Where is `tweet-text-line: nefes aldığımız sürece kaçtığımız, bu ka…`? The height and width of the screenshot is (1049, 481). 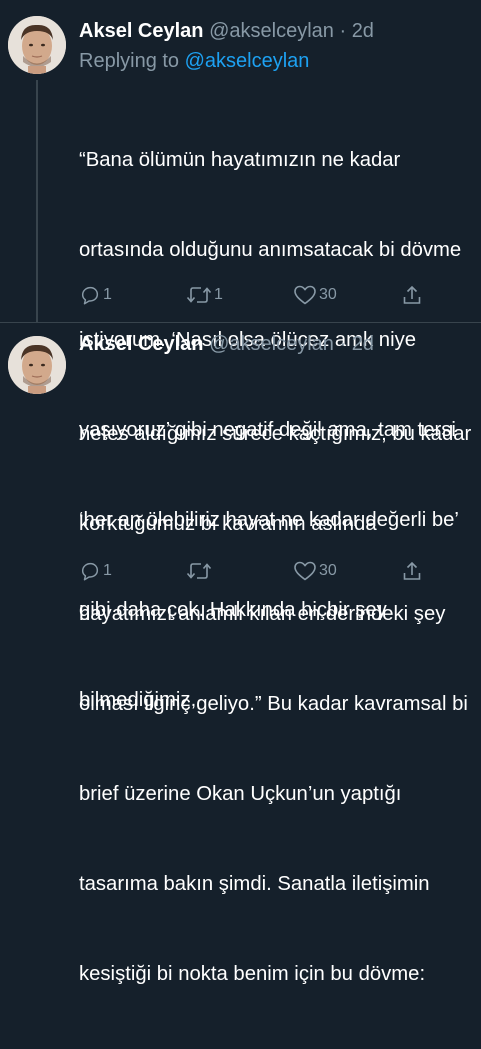 tweet-text-line: nefes aldığımız sürece kaçtığımız, bu ka… is located at coordinates (275, 434).